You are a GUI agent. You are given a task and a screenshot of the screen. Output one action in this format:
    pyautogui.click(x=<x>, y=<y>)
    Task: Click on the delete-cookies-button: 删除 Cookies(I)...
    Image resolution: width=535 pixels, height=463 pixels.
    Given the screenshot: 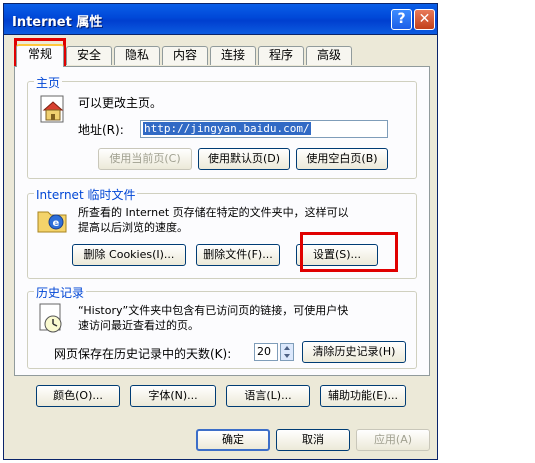 What is the action you would take?
    pyautogui.click(x=129, y=255)
    